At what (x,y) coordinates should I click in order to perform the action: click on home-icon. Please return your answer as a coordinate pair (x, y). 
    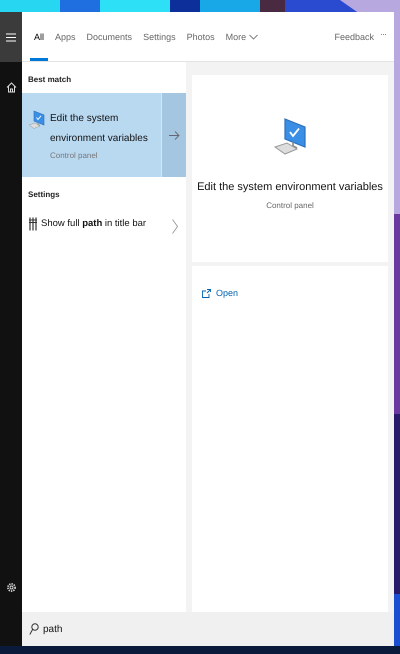
    Looking at the image, I should click on (11, 87).